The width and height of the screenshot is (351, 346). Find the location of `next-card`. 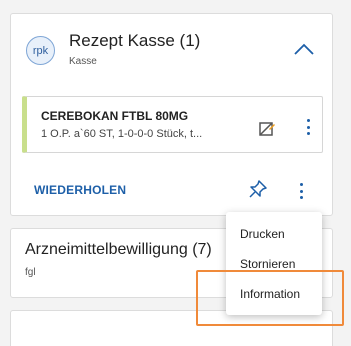

next-card is located at coordinates (171, 328).